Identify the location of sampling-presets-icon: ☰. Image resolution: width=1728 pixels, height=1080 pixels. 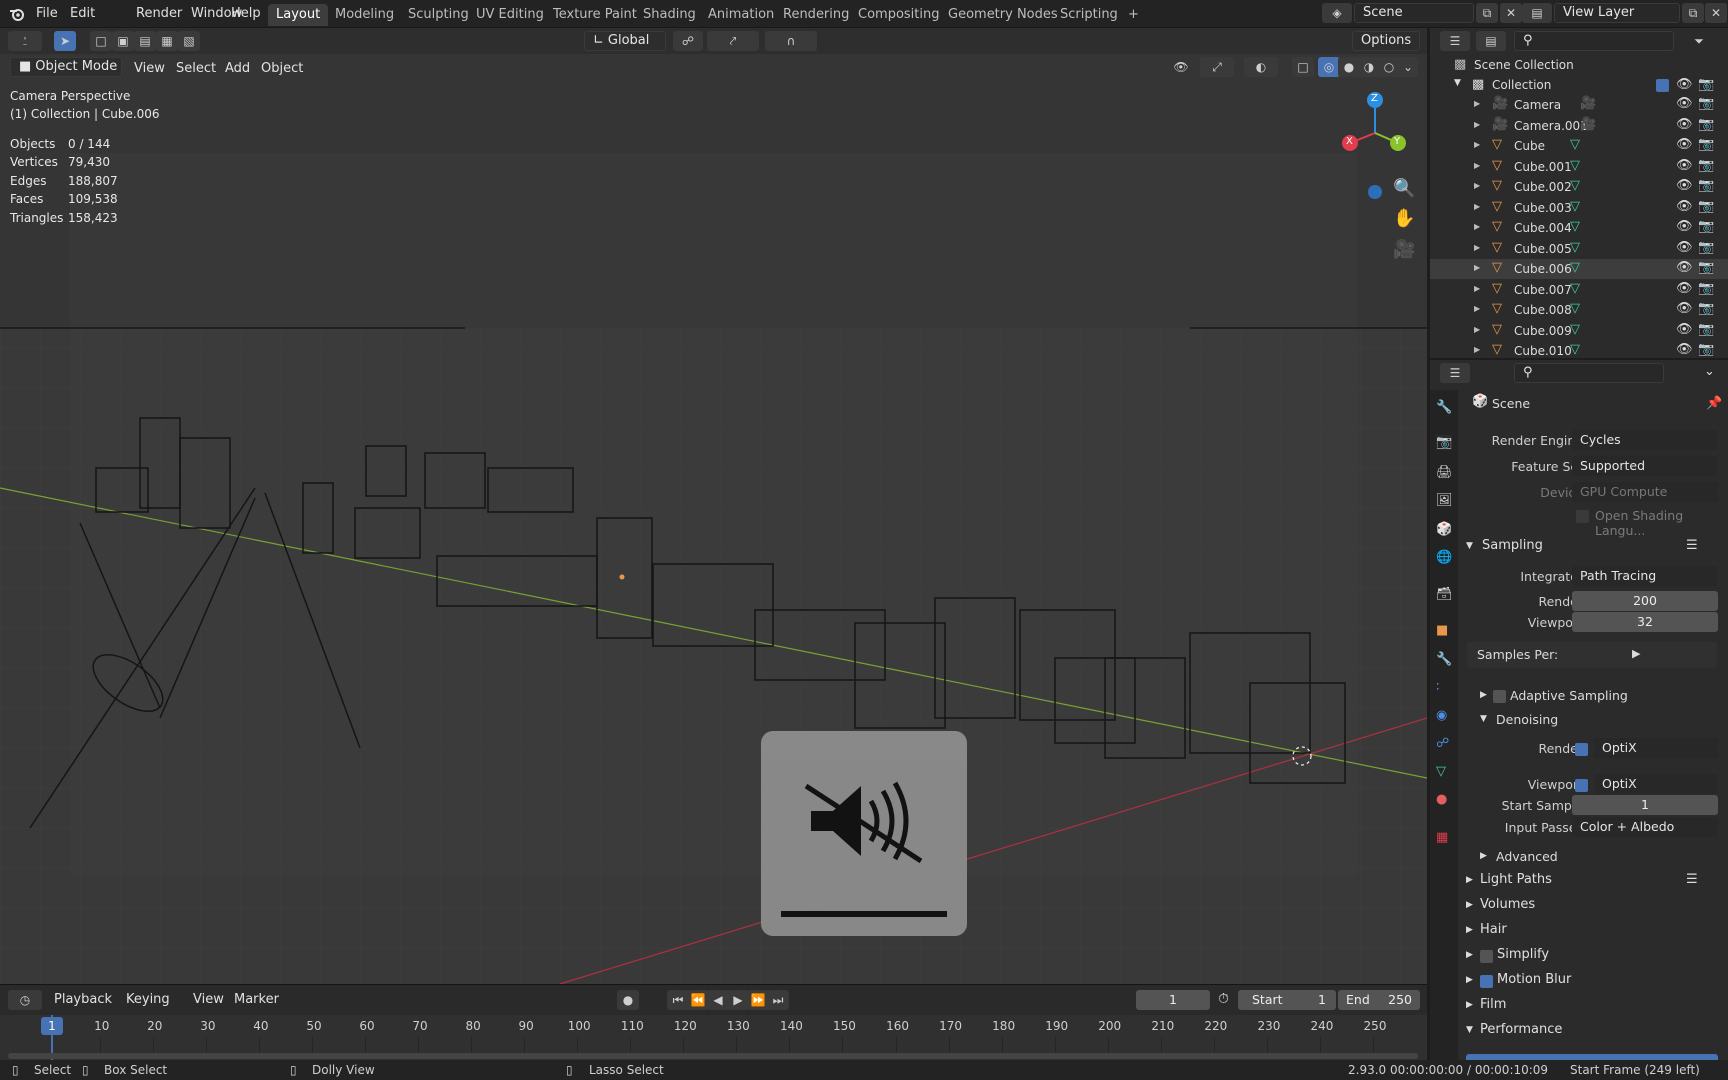
(1692, 545).